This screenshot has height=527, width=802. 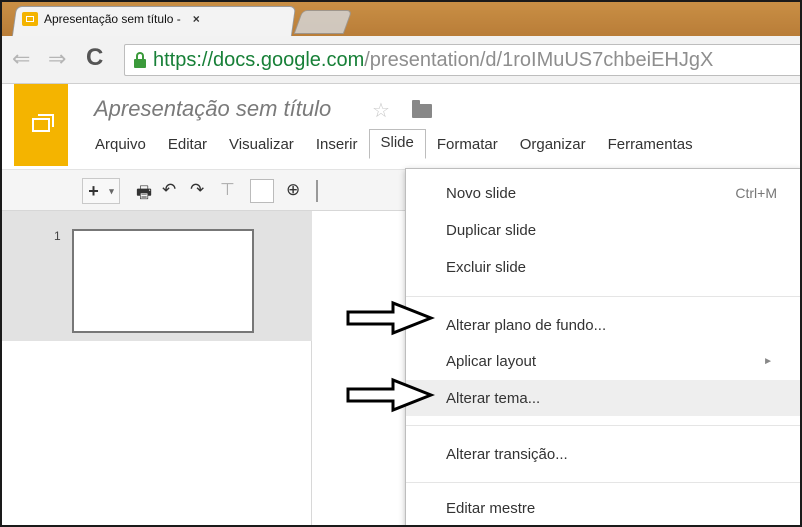 I want to click on menu-item-label: Excluir slide, so click(x=486, y=267).